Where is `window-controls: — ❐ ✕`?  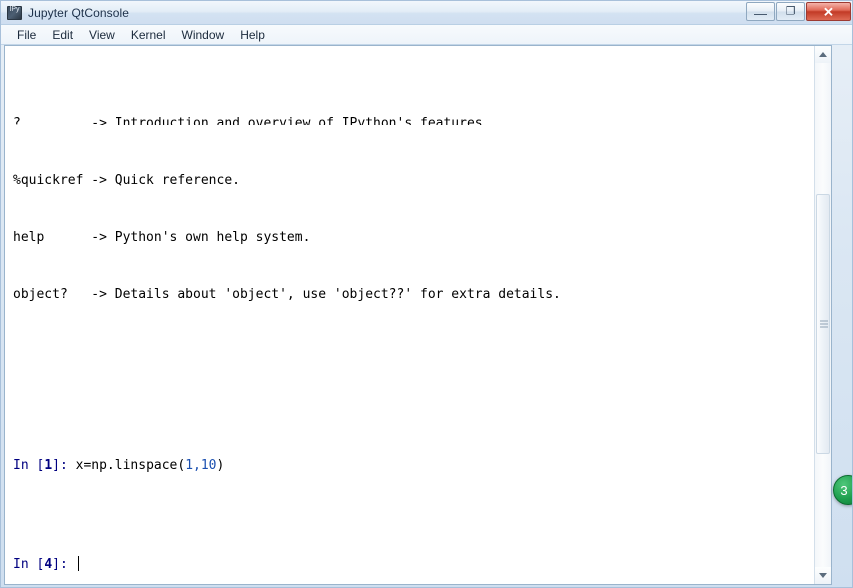 window-controls: — ❐ ✕ is located at coordinates (798, 11).